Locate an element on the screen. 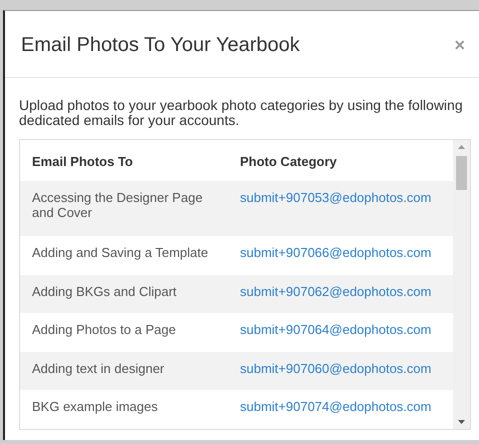 This screenshot has width=479, height=444. category-cell: Accessing the Designer Page and Cover is located at coordinates (124, 208).